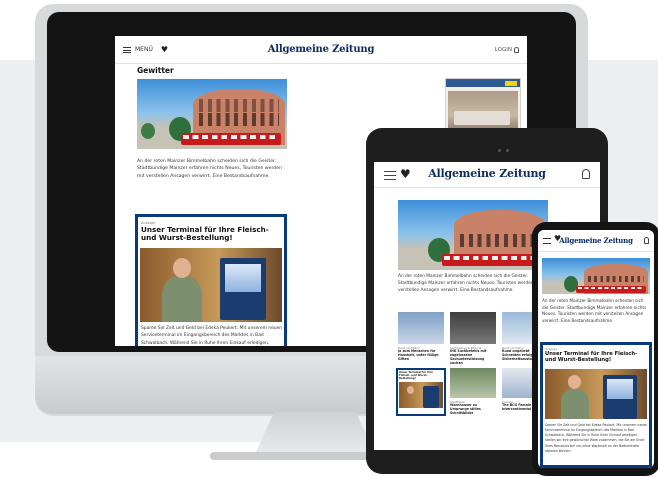 The width and height of the screenshot is (658, 477). I want to click on site-logo: Allgemeine Zeitung, so click(321, 49).